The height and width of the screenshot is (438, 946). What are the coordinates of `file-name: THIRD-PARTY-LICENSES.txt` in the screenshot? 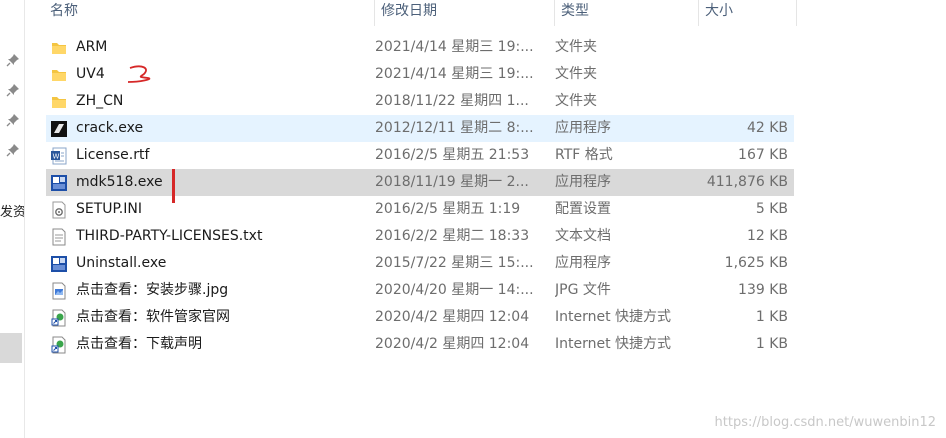 It's located at (169, 236).